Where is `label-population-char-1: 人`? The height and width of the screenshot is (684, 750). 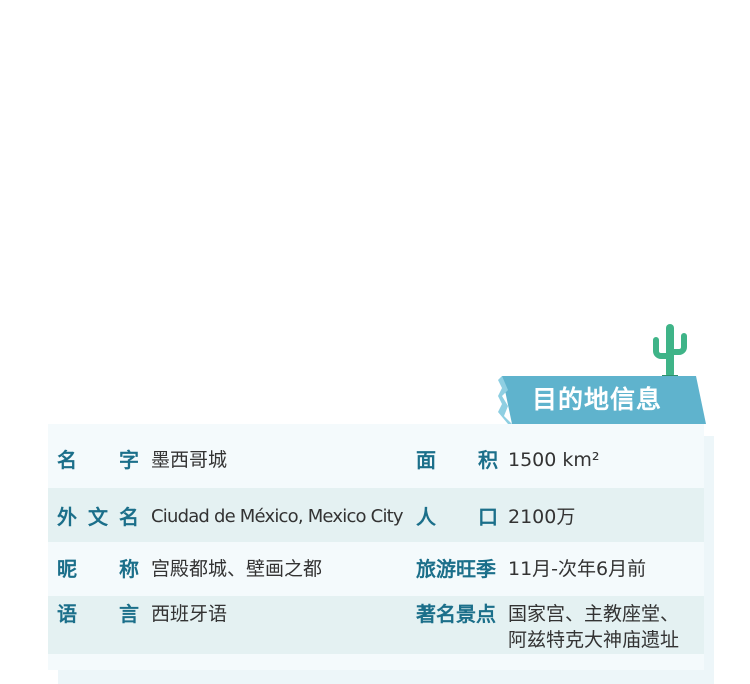
label-population-char-1: 人 is located at coordinates (426, 517).